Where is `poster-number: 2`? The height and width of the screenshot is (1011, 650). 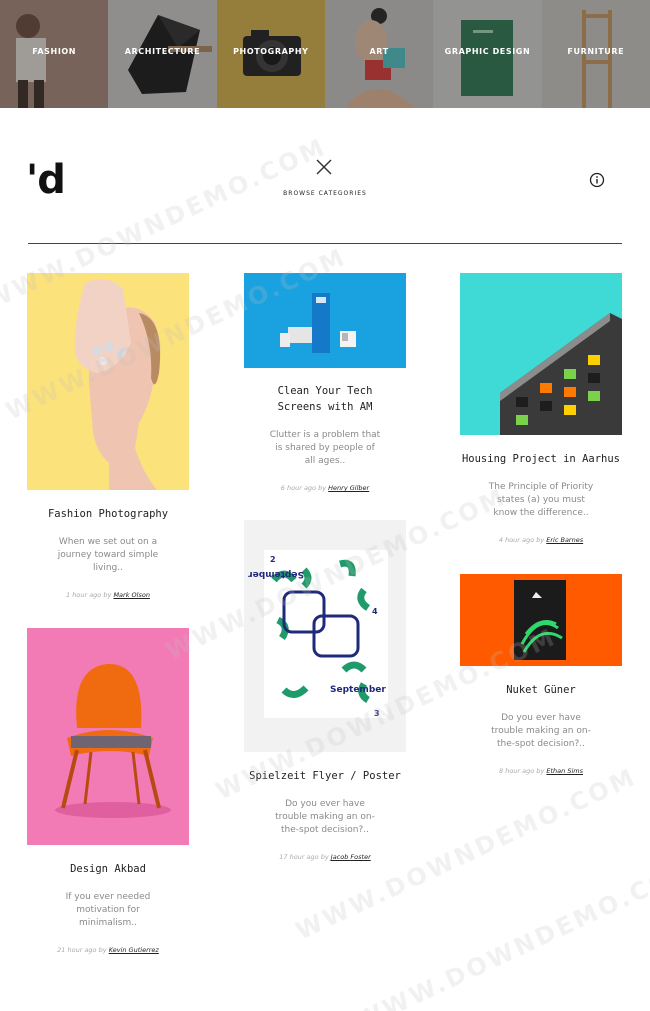 poster-number: 2 is located at coordinates (273, 559).